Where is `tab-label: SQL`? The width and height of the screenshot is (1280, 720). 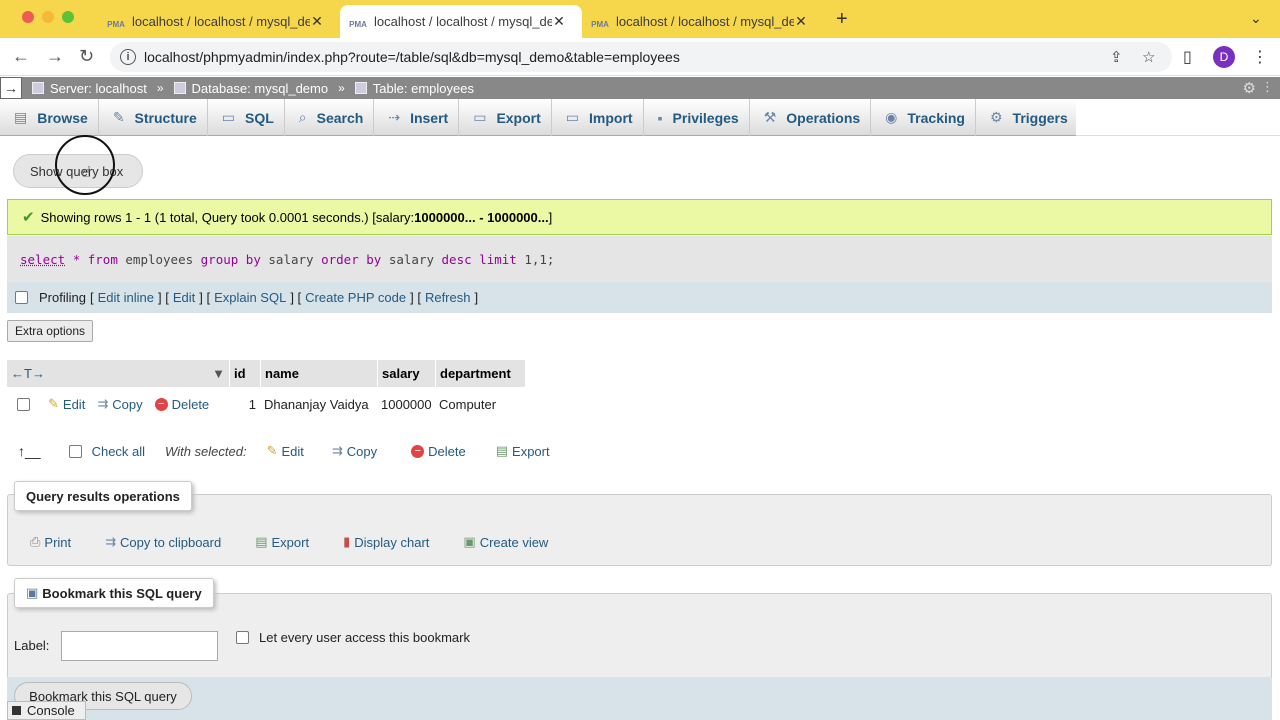
tab-label: SQL is located at coordinates (259, 117).